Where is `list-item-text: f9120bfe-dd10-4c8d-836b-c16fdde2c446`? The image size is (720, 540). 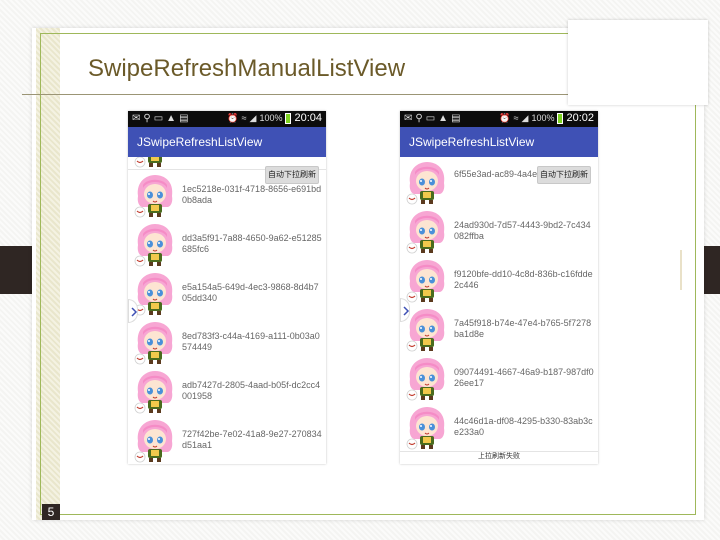 list-item-text: f9120bfe-dd10-4c8d-836b-c16fdde2c446 is located at coordinates (523, 279).